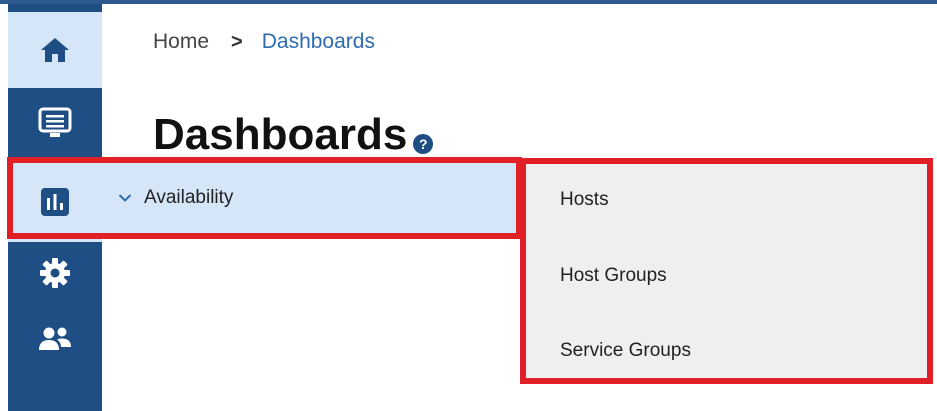 This screenshot has width=937, height=411. I want to click on flyout-item-host-groups: Host Groups, so click(613, 276).